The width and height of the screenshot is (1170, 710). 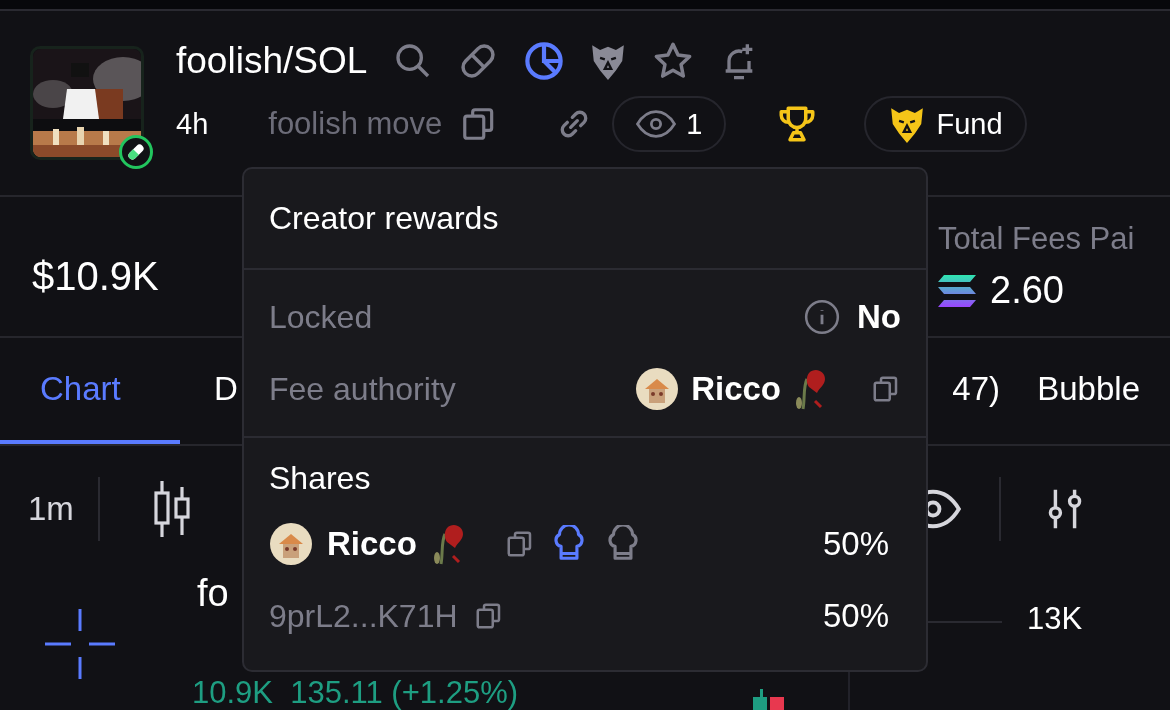 What do you see at coordinates (1070, 391) in the screenshot?
I see `tab: Bubble` at bounding box center [1070, 391].